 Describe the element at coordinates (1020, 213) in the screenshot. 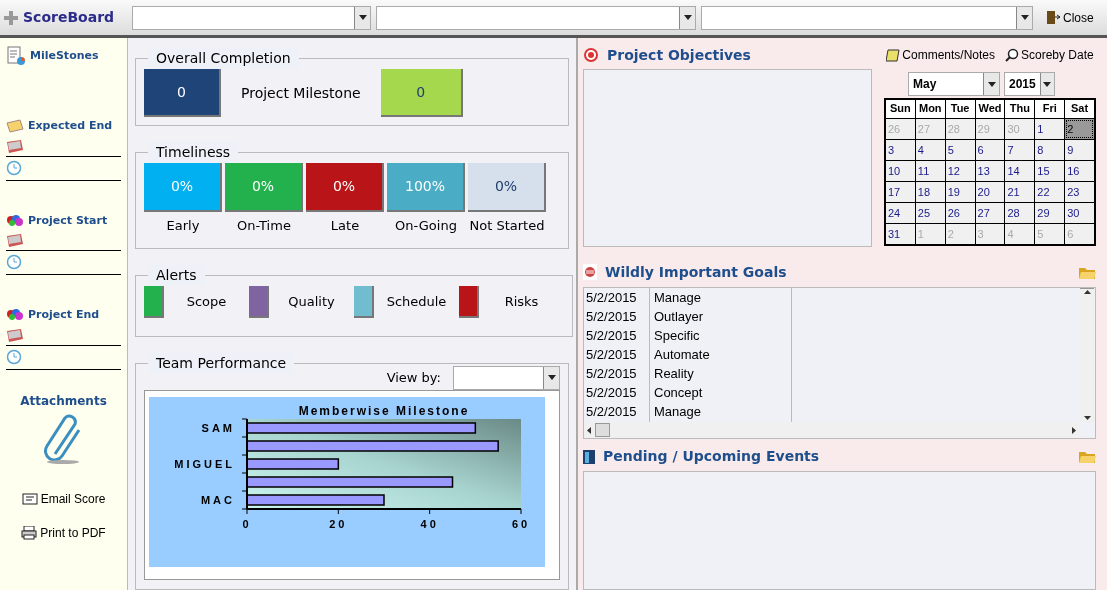

I see `calendar-day: 28` at that location.